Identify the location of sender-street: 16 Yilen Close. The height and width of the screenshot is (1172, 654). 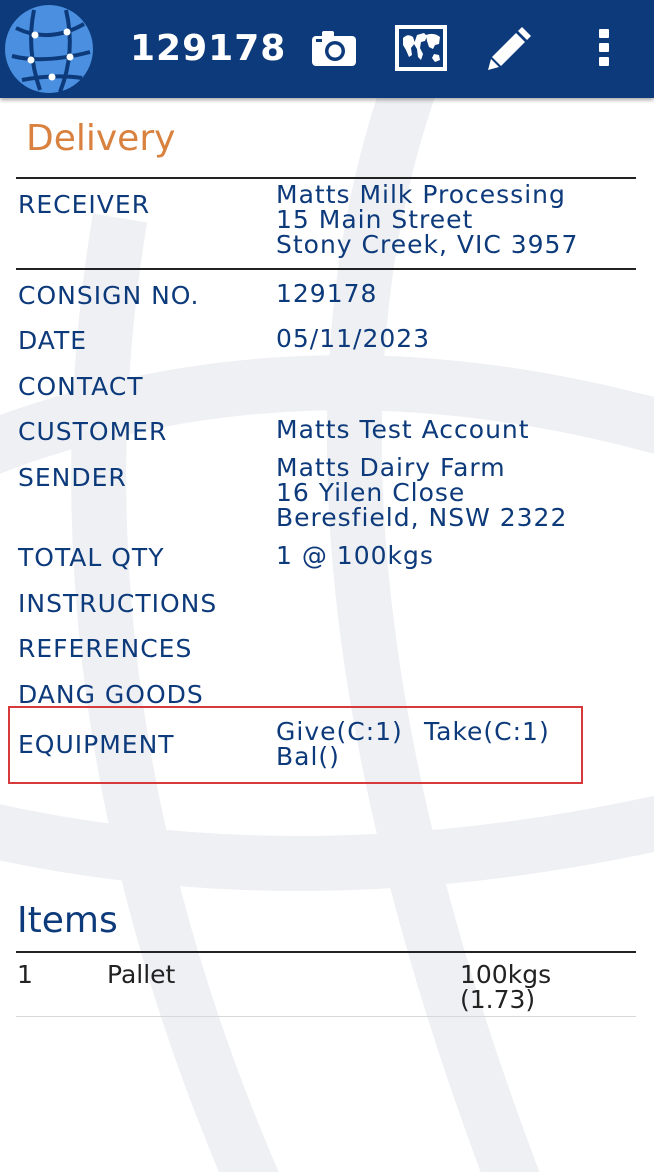
(371, 492).